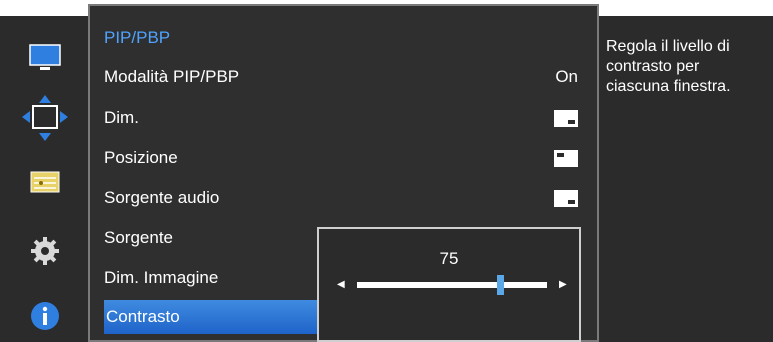  Describe the element at coordinates (45, 316) in the screenshot. I see `info-icon` at that location.